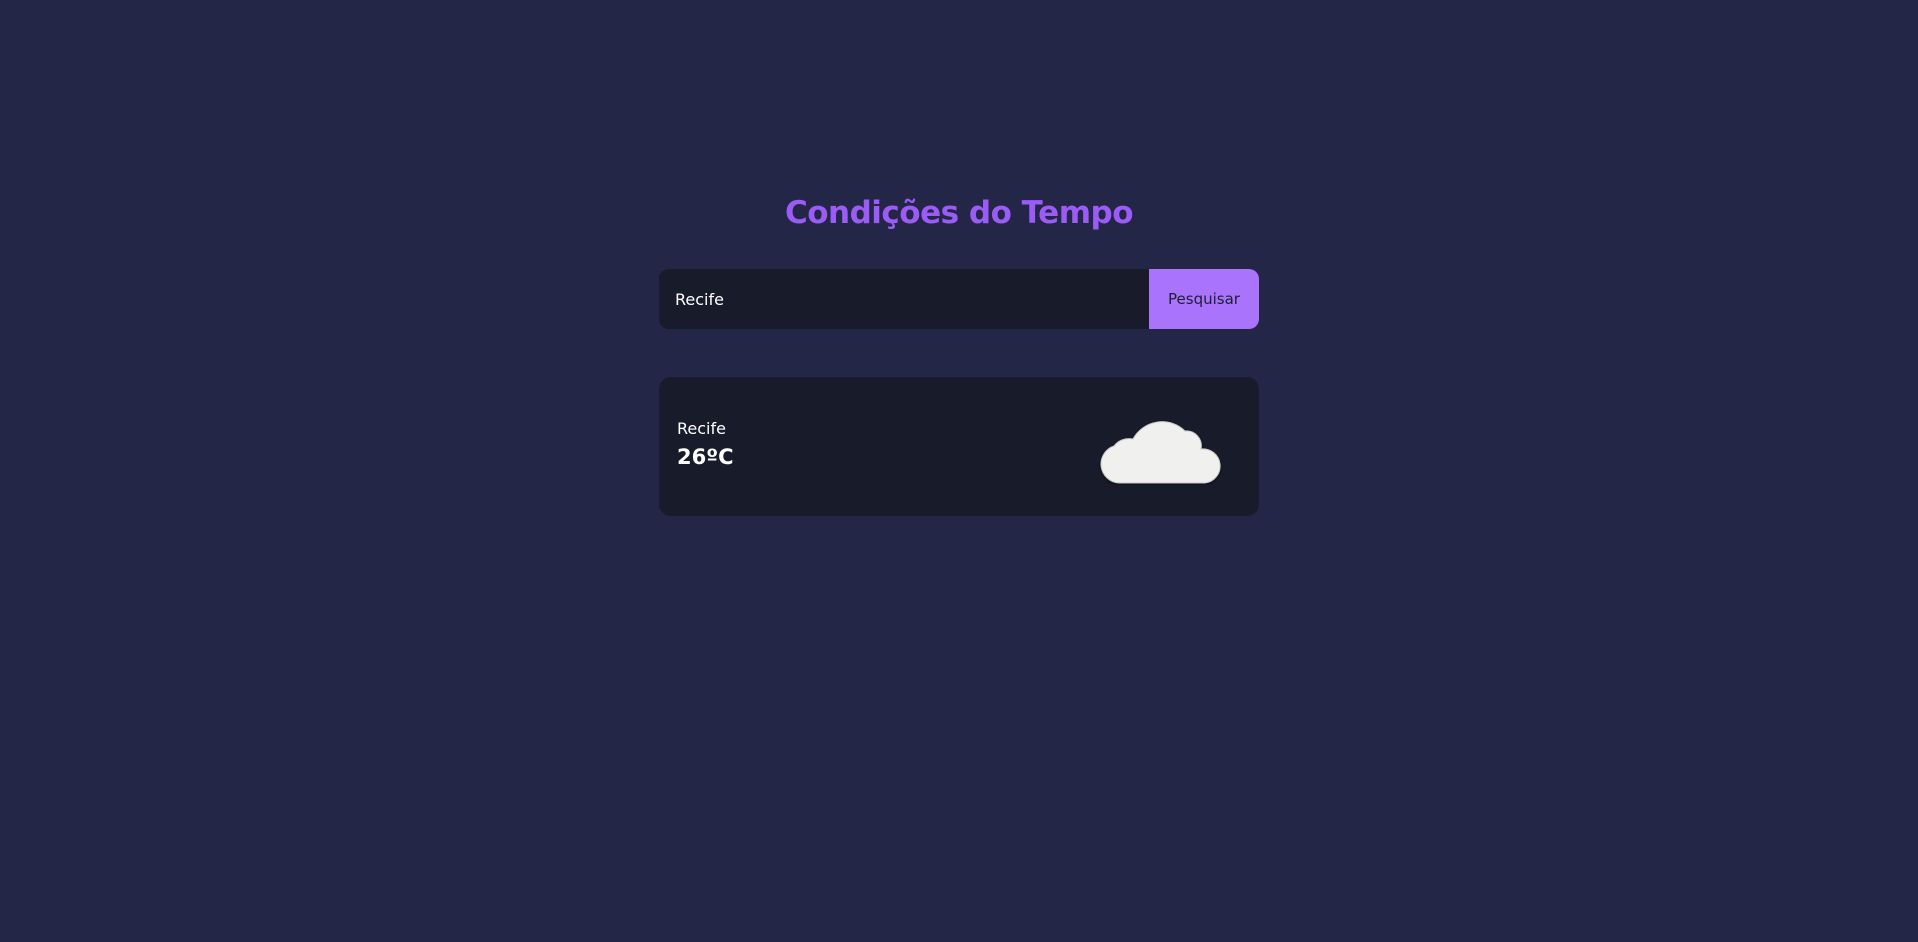  Describe the element at coordinates (959, 446) in the screenshot. I see `weather-card: Recife 26ºC` at that location.